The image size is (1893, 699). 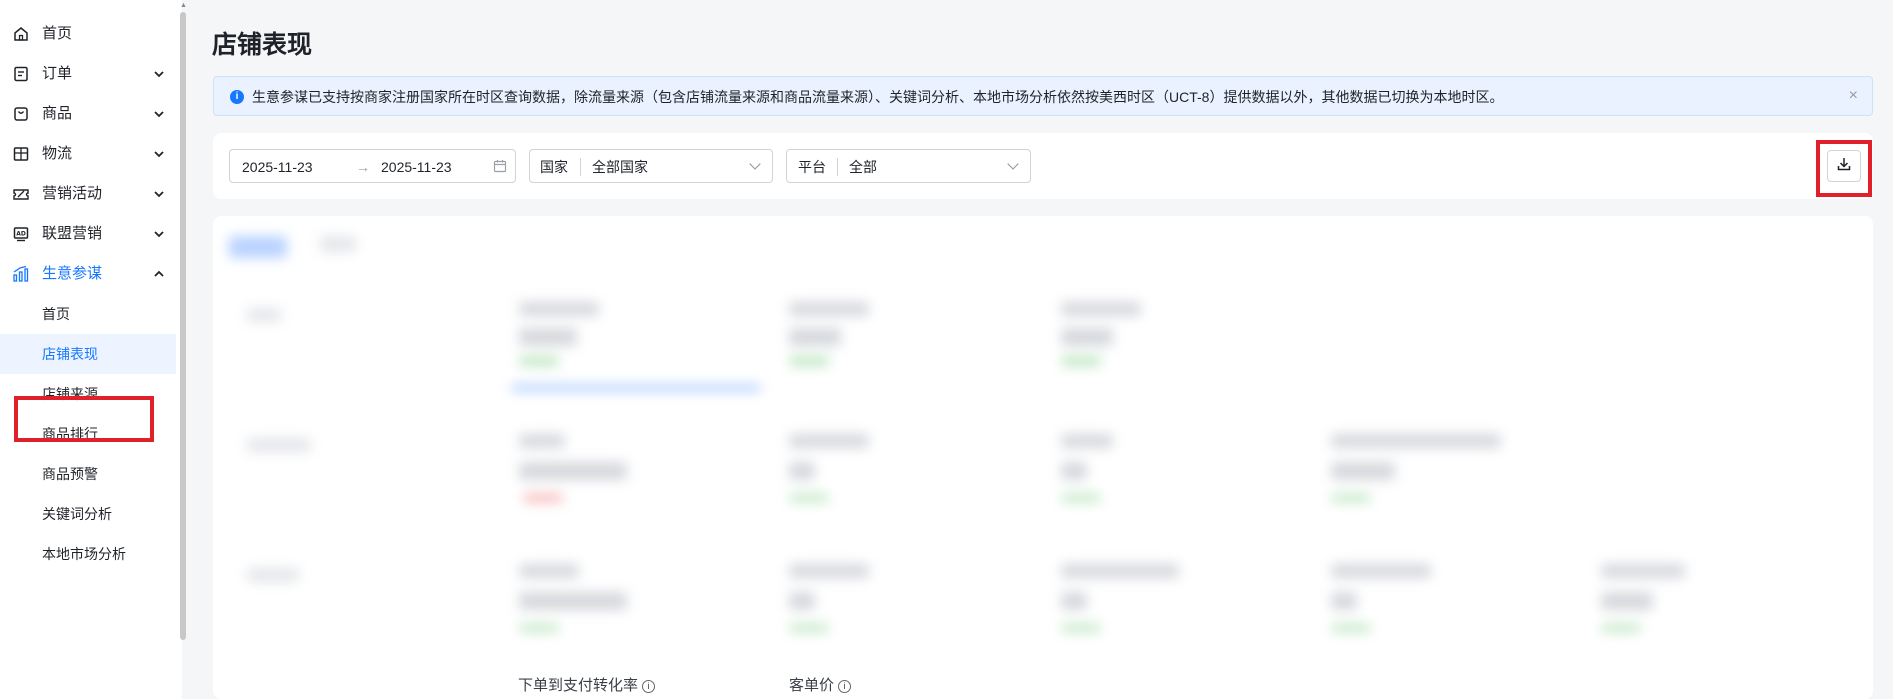 I want to click on sidebar-subitem-label: 店铺表现, so click(x=70, y=354).